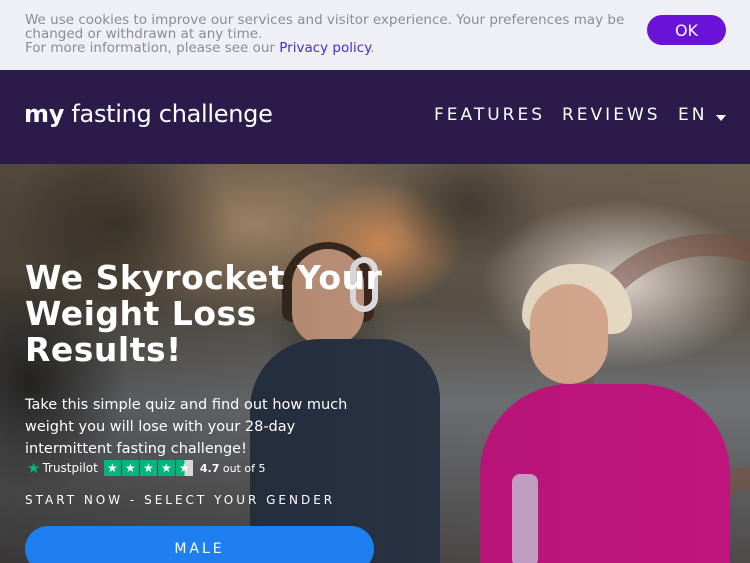  I want to click on nav-reviews-link: REVIEWS, so click(611, 115).